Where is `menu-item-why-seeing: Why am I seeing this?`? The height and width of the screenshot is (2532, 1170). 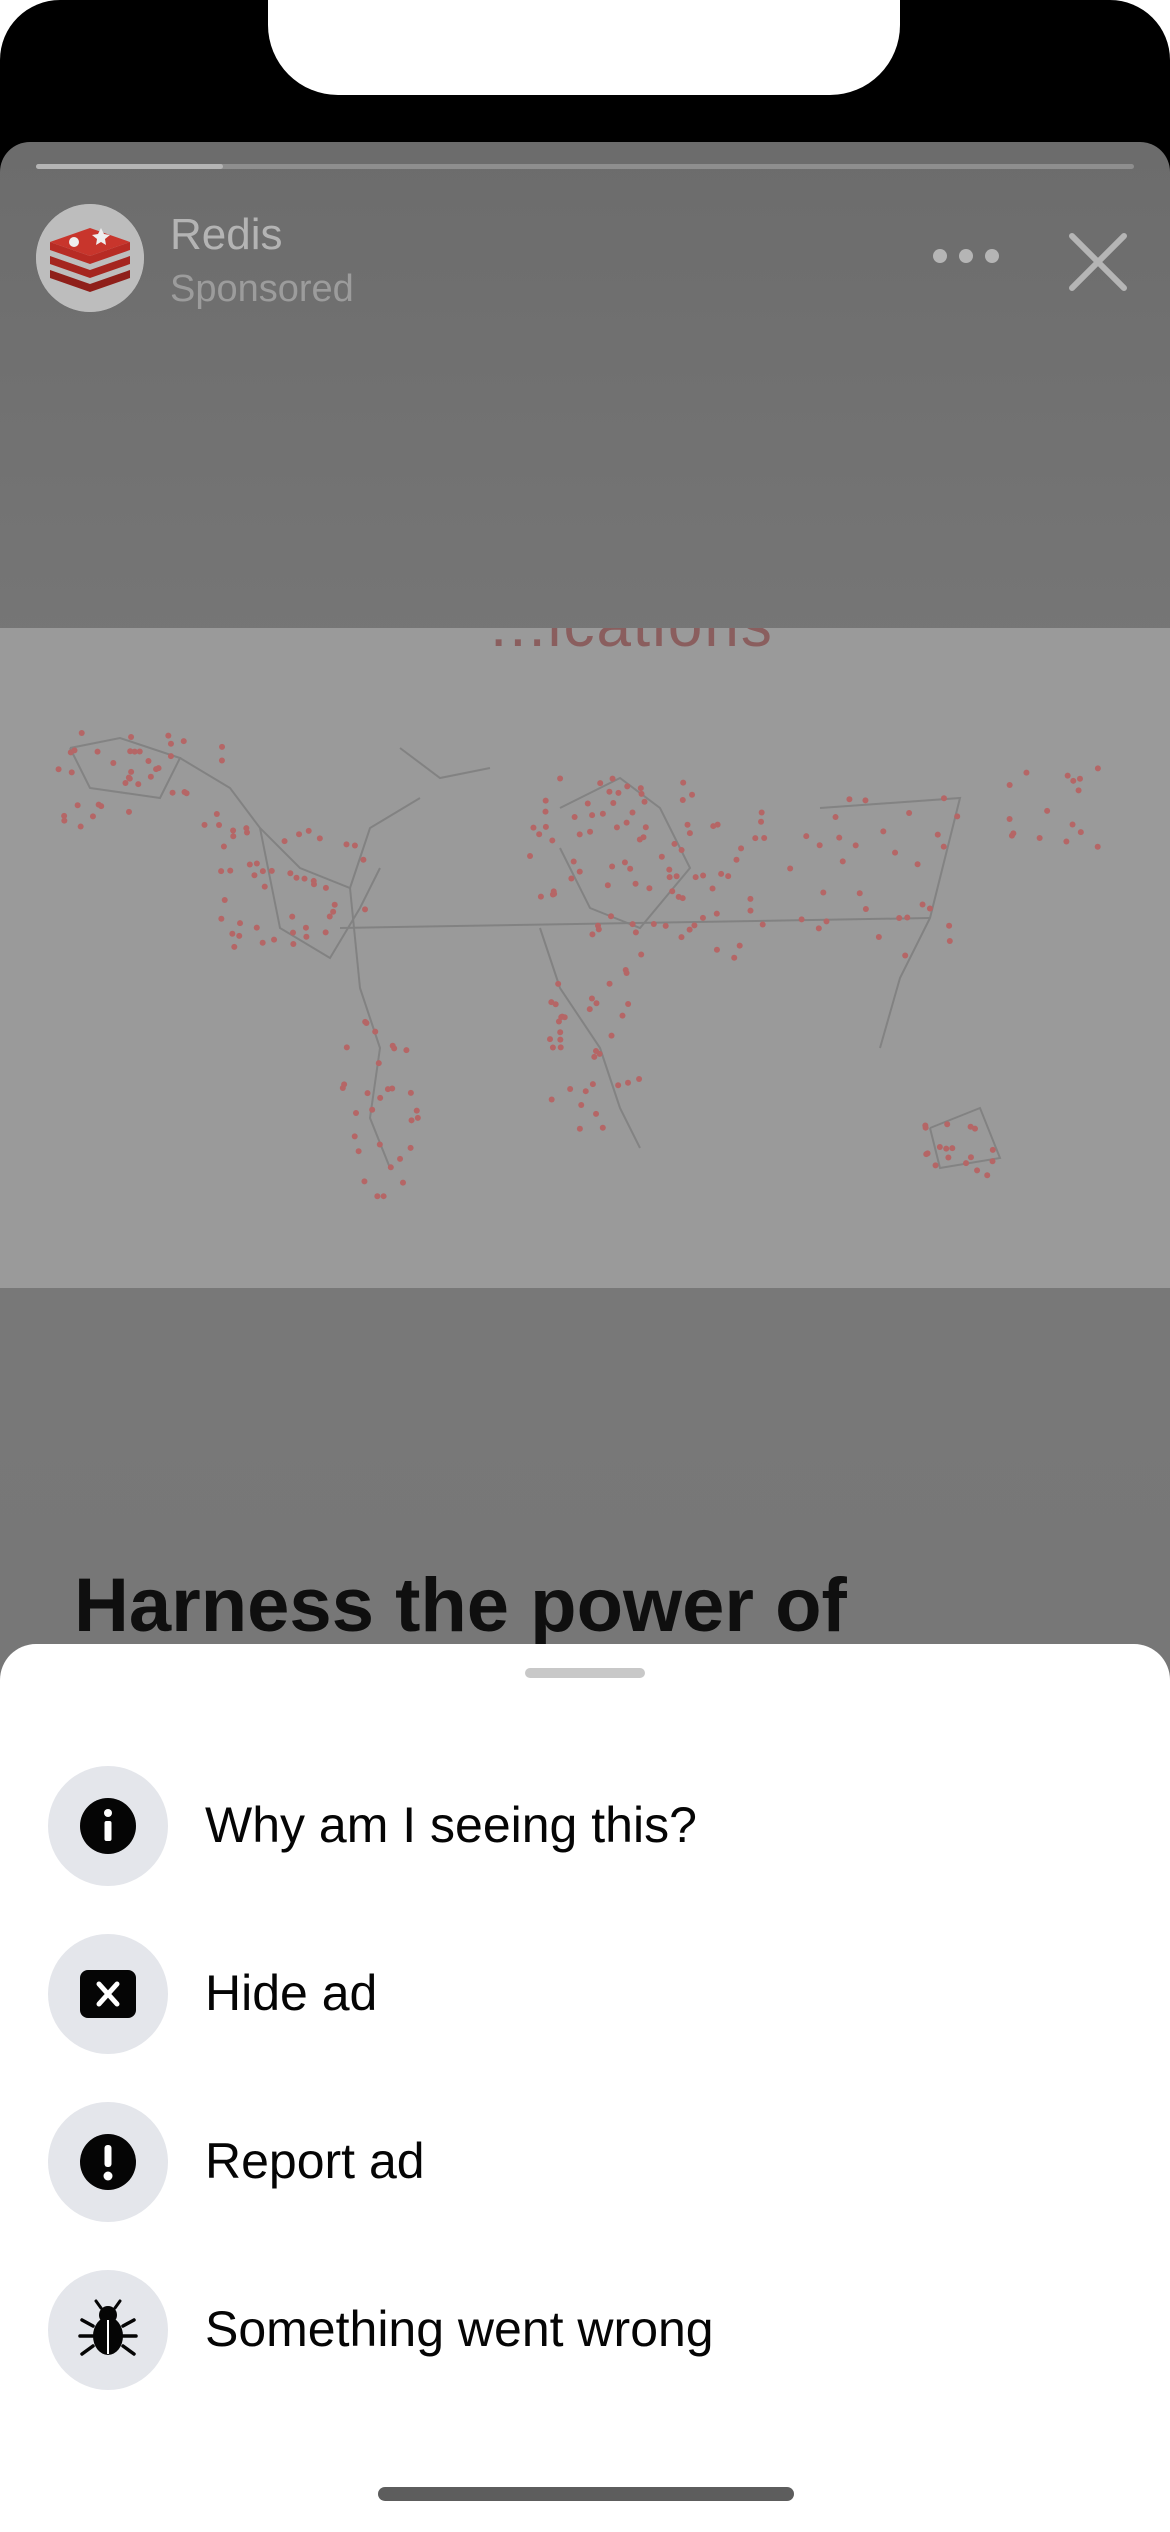 menu-item-why-seeing: Why am I seeing this? is located at coordinates (585, 1829).